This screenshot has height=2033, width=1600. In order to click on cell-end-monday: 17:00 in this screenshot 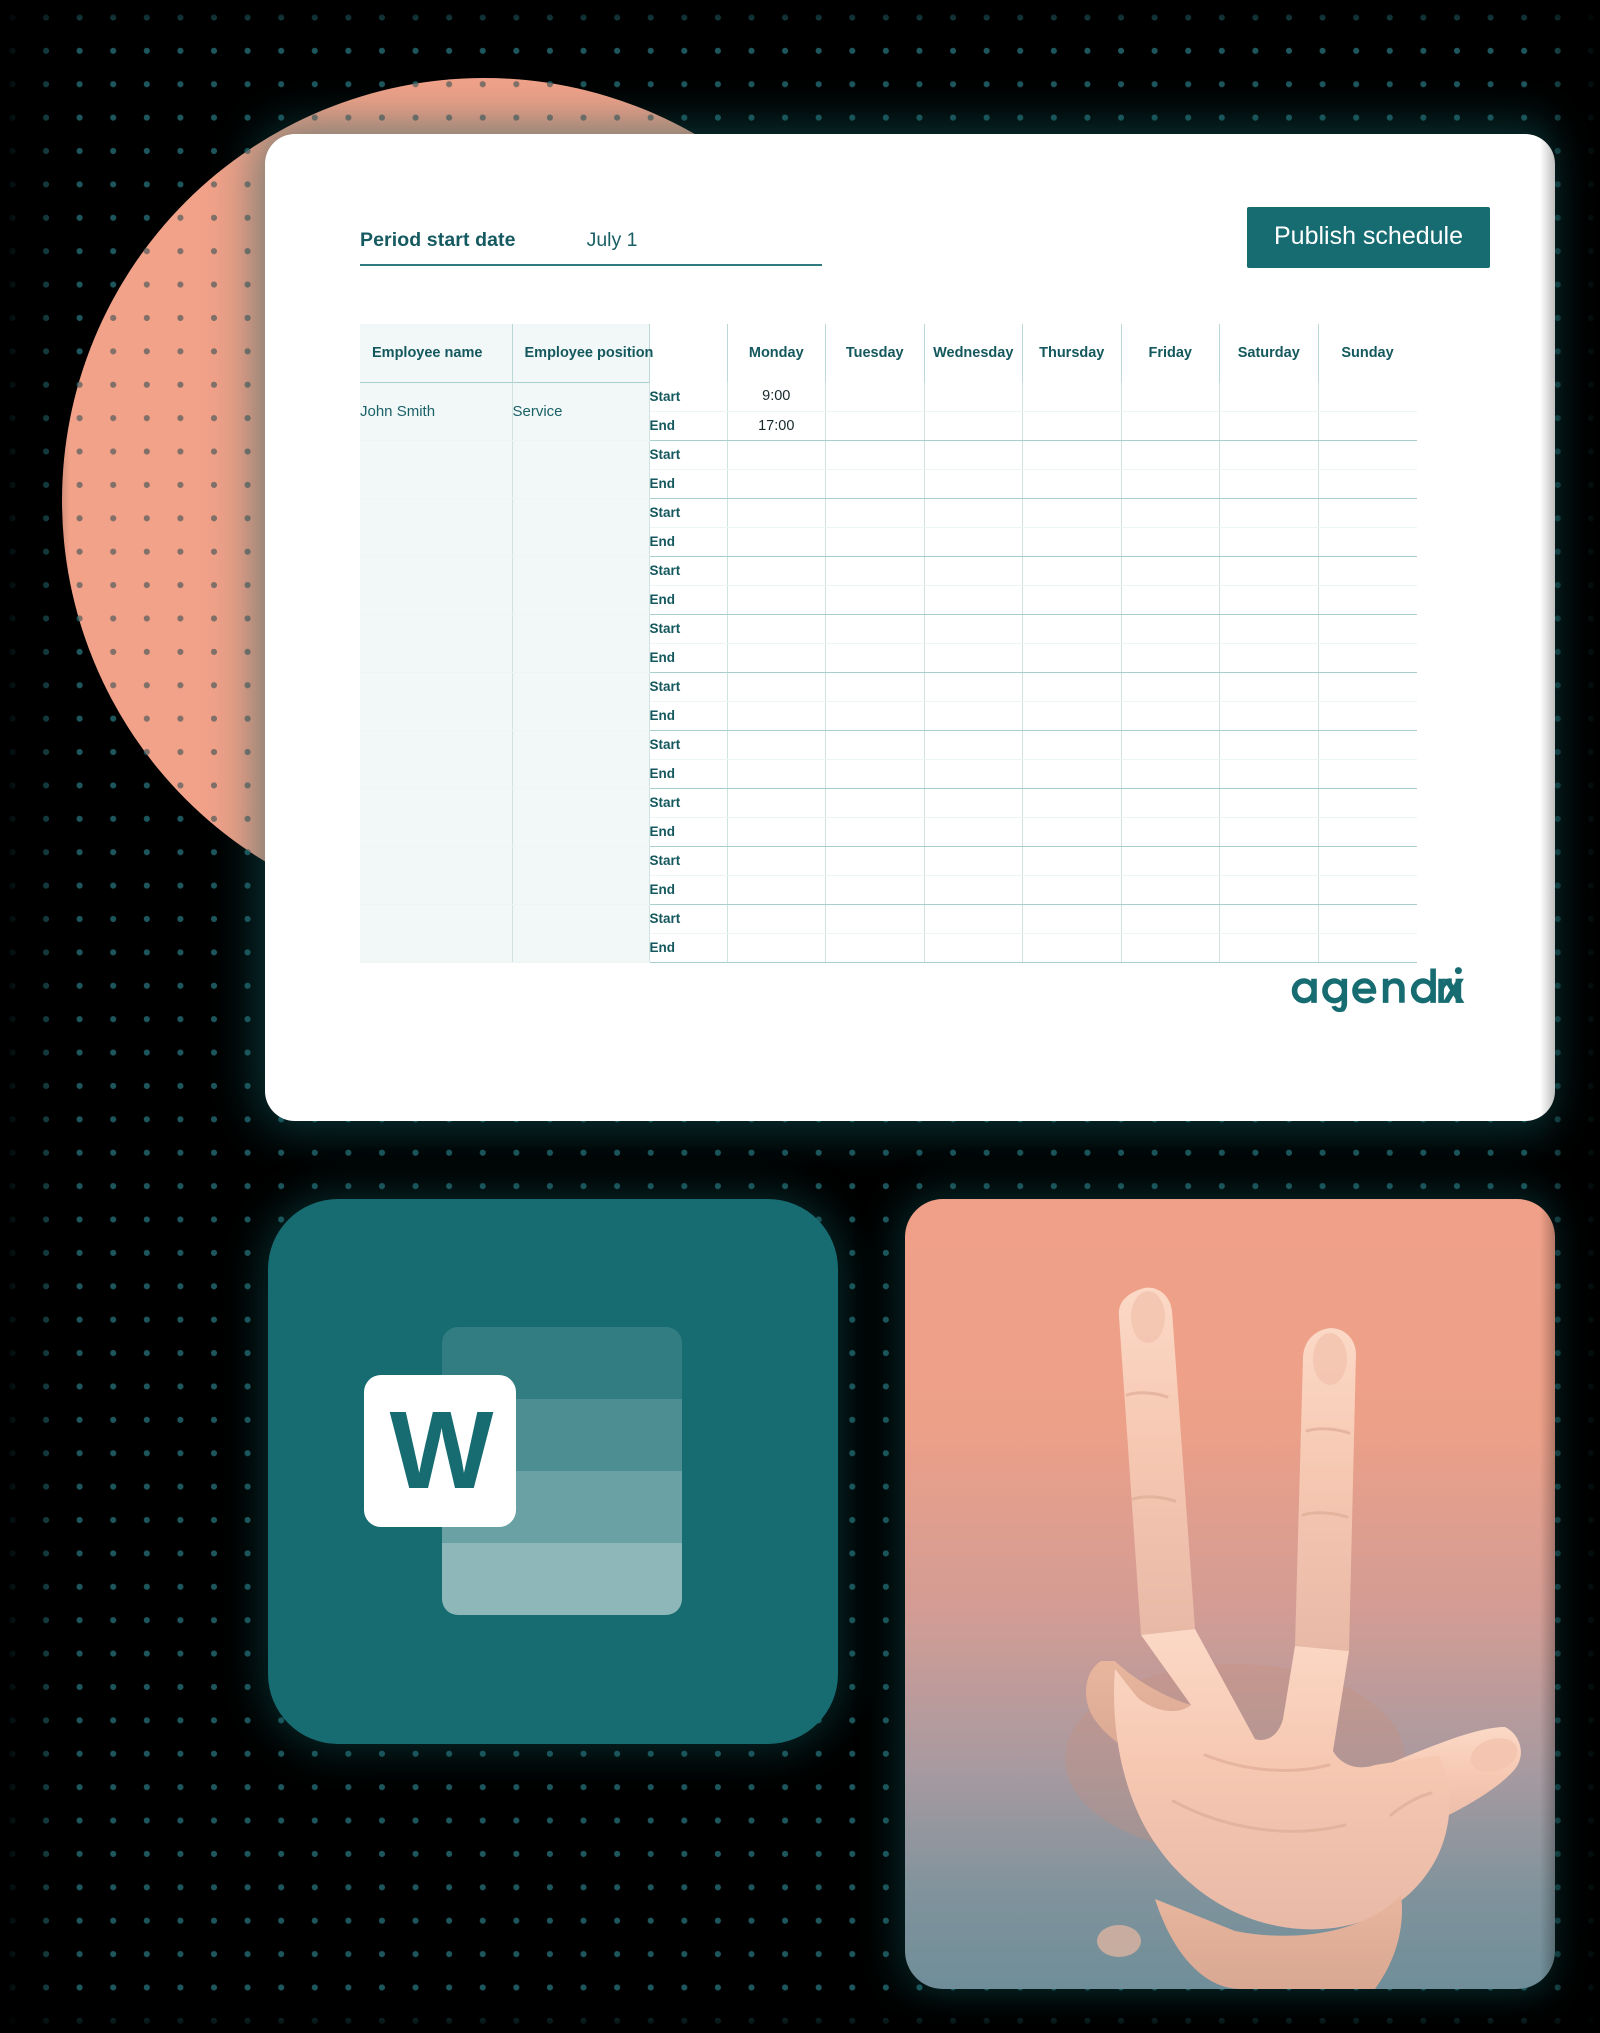, I will do `click(776, 426)`.